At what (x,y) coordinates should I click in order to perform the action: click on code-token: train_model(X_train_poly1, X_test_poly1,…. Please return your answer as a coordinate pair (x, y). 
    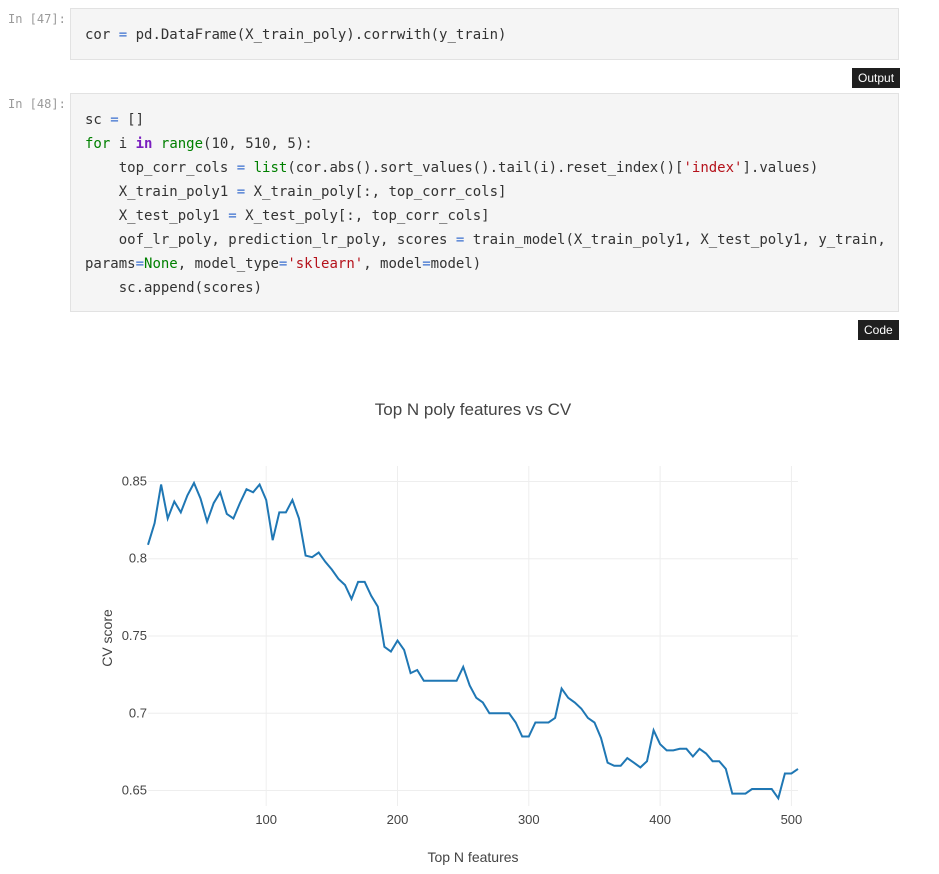
    Looking at the image, I should click on (675, 240).